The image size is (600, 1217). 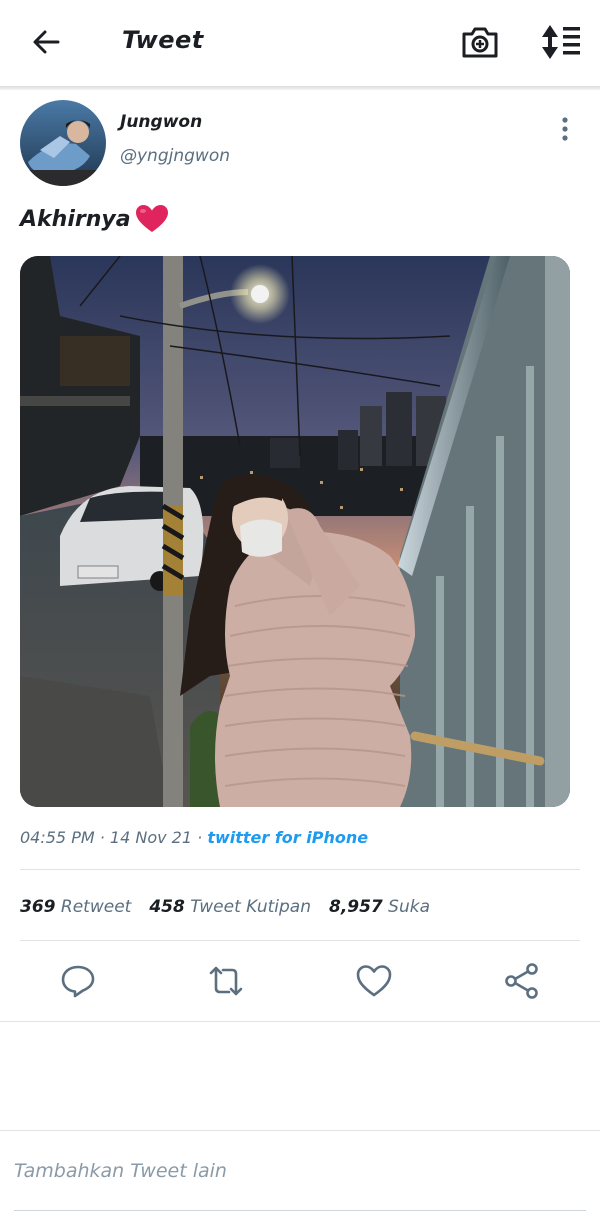 What do you see at coordinates (300, 88) in the screenshot?
I see `top-bar-divider` at bounding box center [300, 88].